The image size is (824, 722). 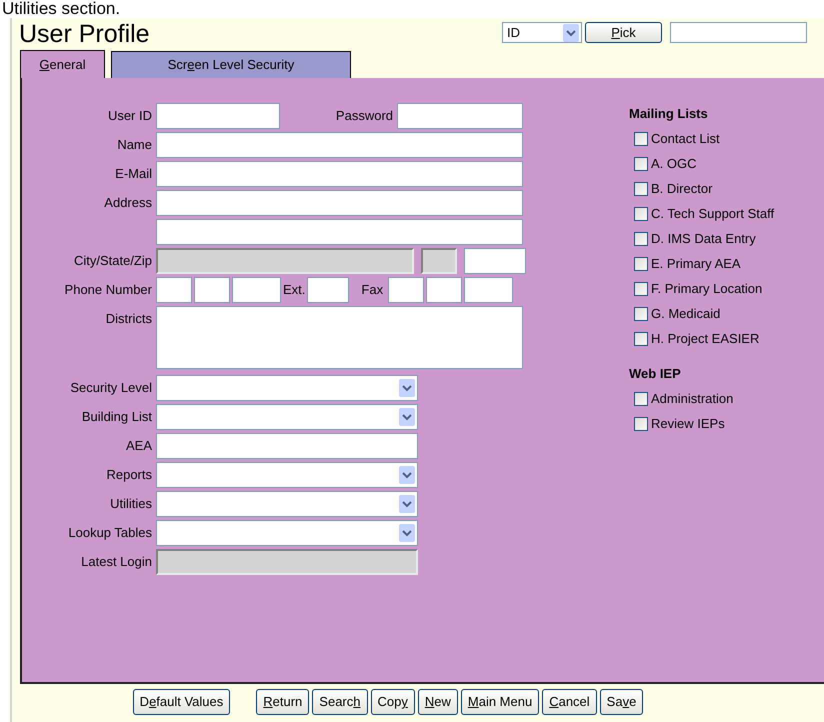 I want to click on checkbox-label: D. IMS Data Entry, so click(x=703, y=239).